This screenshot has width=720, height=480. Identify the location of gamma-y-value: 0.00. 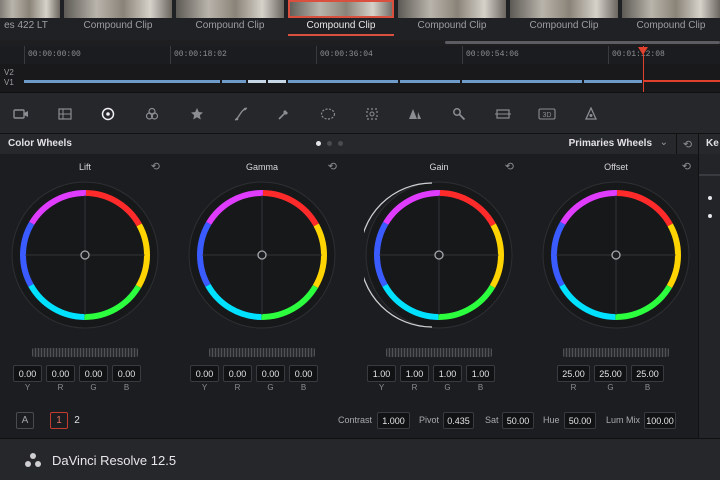
(204, 373).